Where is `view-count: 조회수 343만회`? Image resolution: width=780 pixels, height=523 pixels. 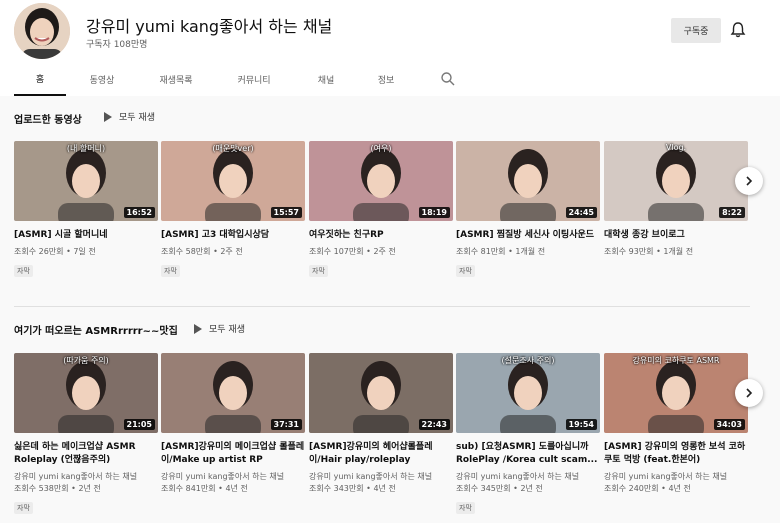 view-count: 조회수 343만회 is located at coordinates (336, 488).